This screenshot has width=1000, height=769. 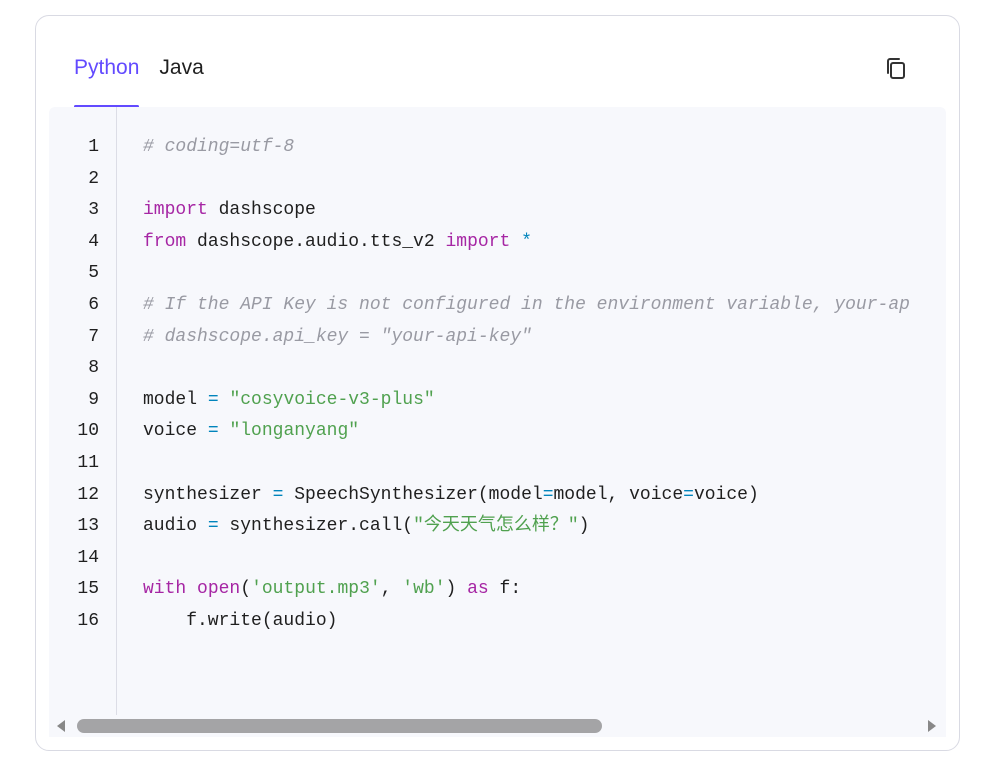 I want to click on copy-icon, so click(x=896, y=68).